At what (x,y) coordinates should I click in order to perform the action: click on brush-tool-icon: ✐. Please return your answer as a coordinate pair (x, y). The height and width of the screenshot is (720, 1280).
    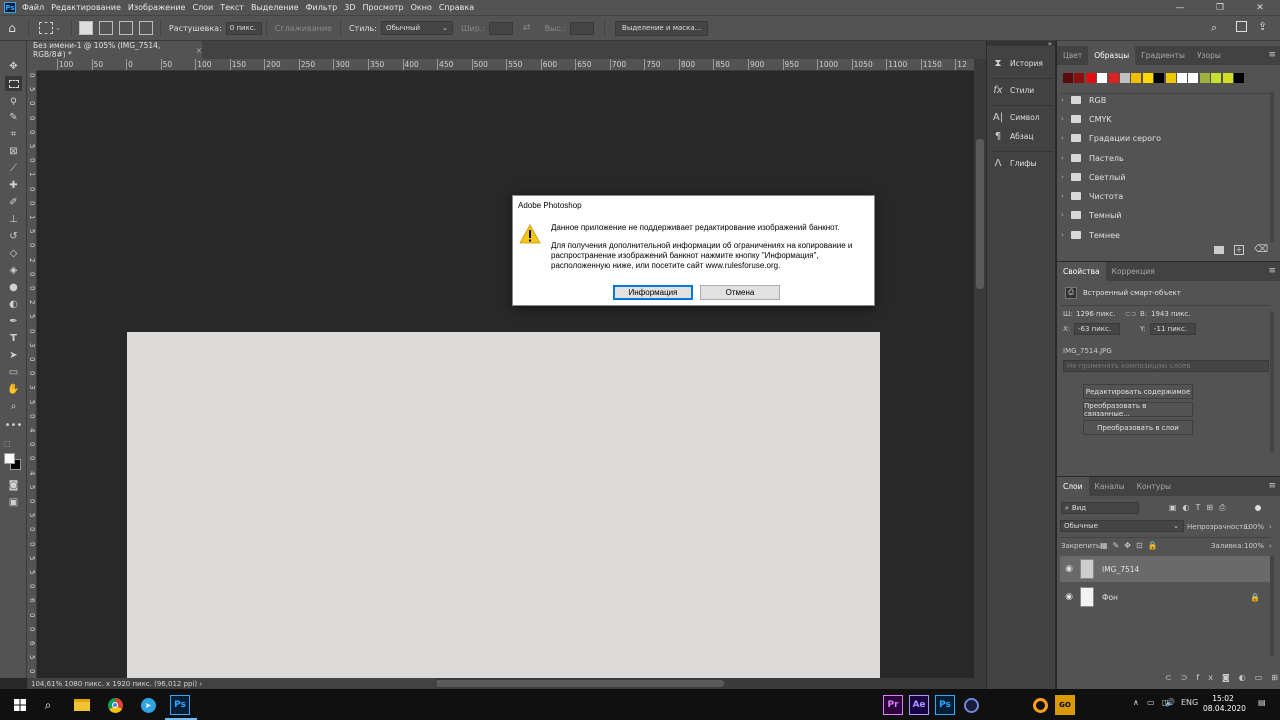
    Looking at the image, I should click on (13, 202).